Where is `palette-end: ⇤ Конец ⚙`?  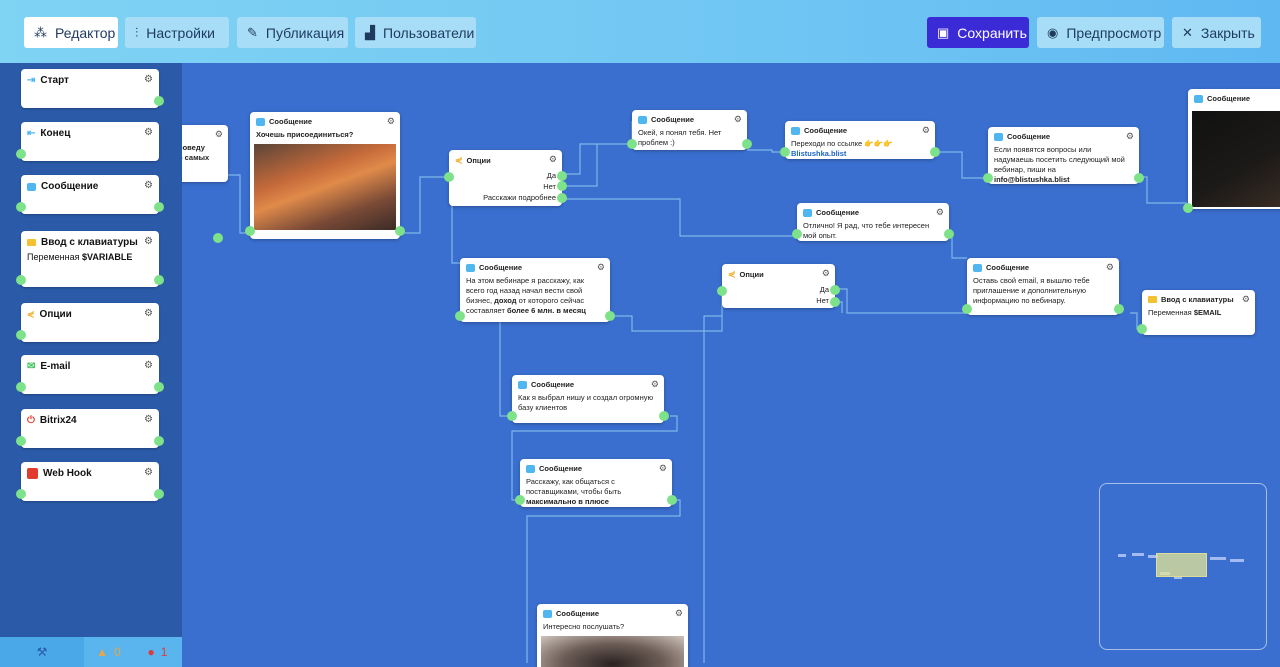 palette-end: ⇤ Конец ⚙ is located at coordinates (87, 141).